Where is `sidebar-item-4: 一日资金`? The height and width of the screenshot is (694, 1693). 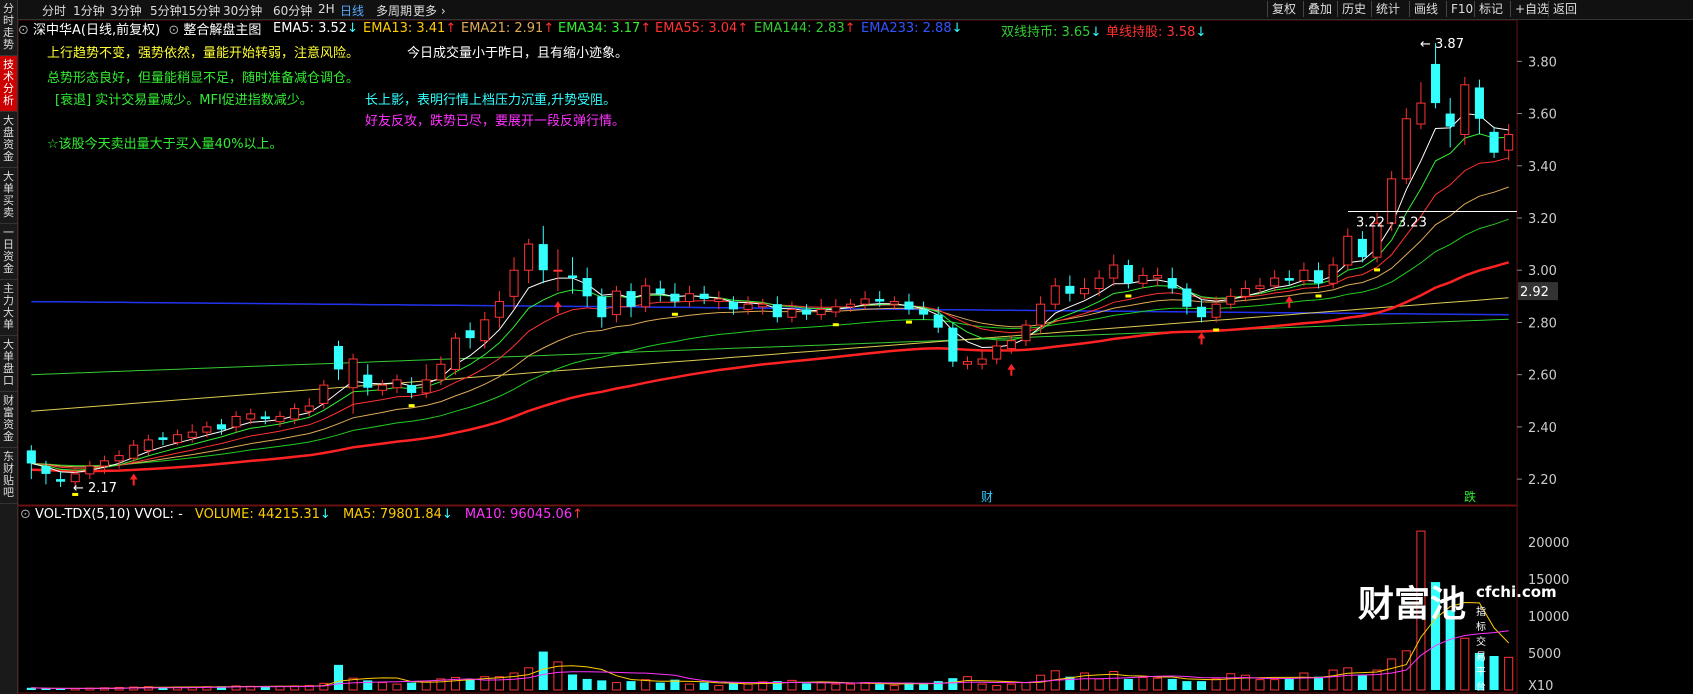 sidebar-item-4: 一日资金 is located at coordinates (8, 252).